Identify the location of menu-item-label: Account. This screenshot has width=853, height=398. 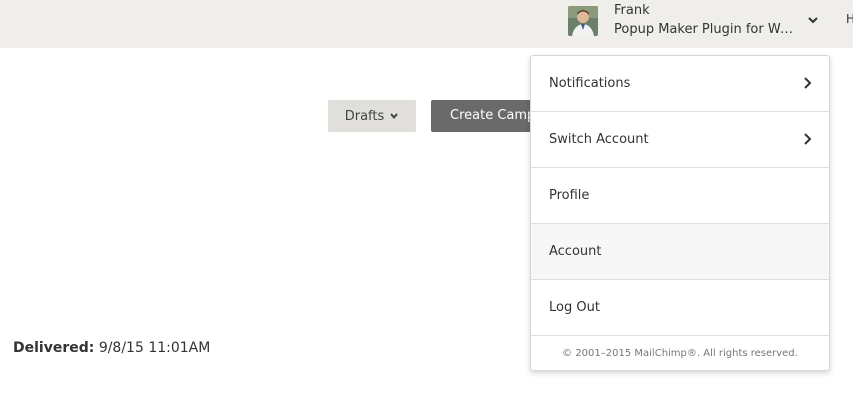
(575, 251).